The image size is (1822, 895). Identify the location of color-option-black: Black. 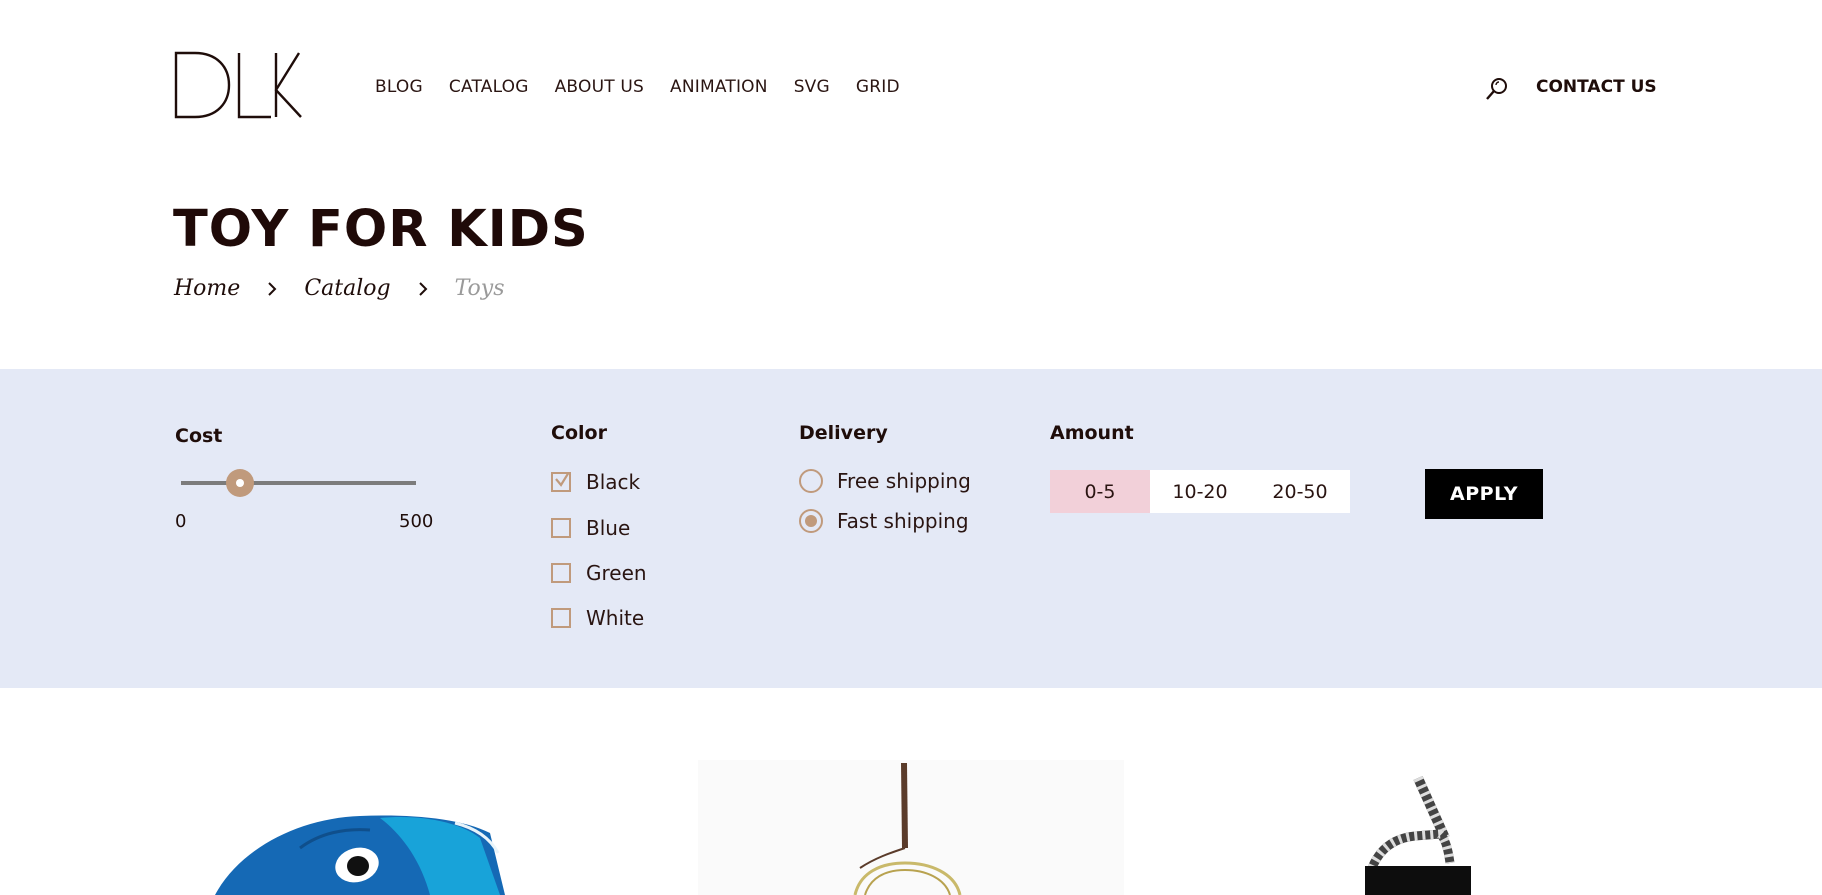
(595, 482).